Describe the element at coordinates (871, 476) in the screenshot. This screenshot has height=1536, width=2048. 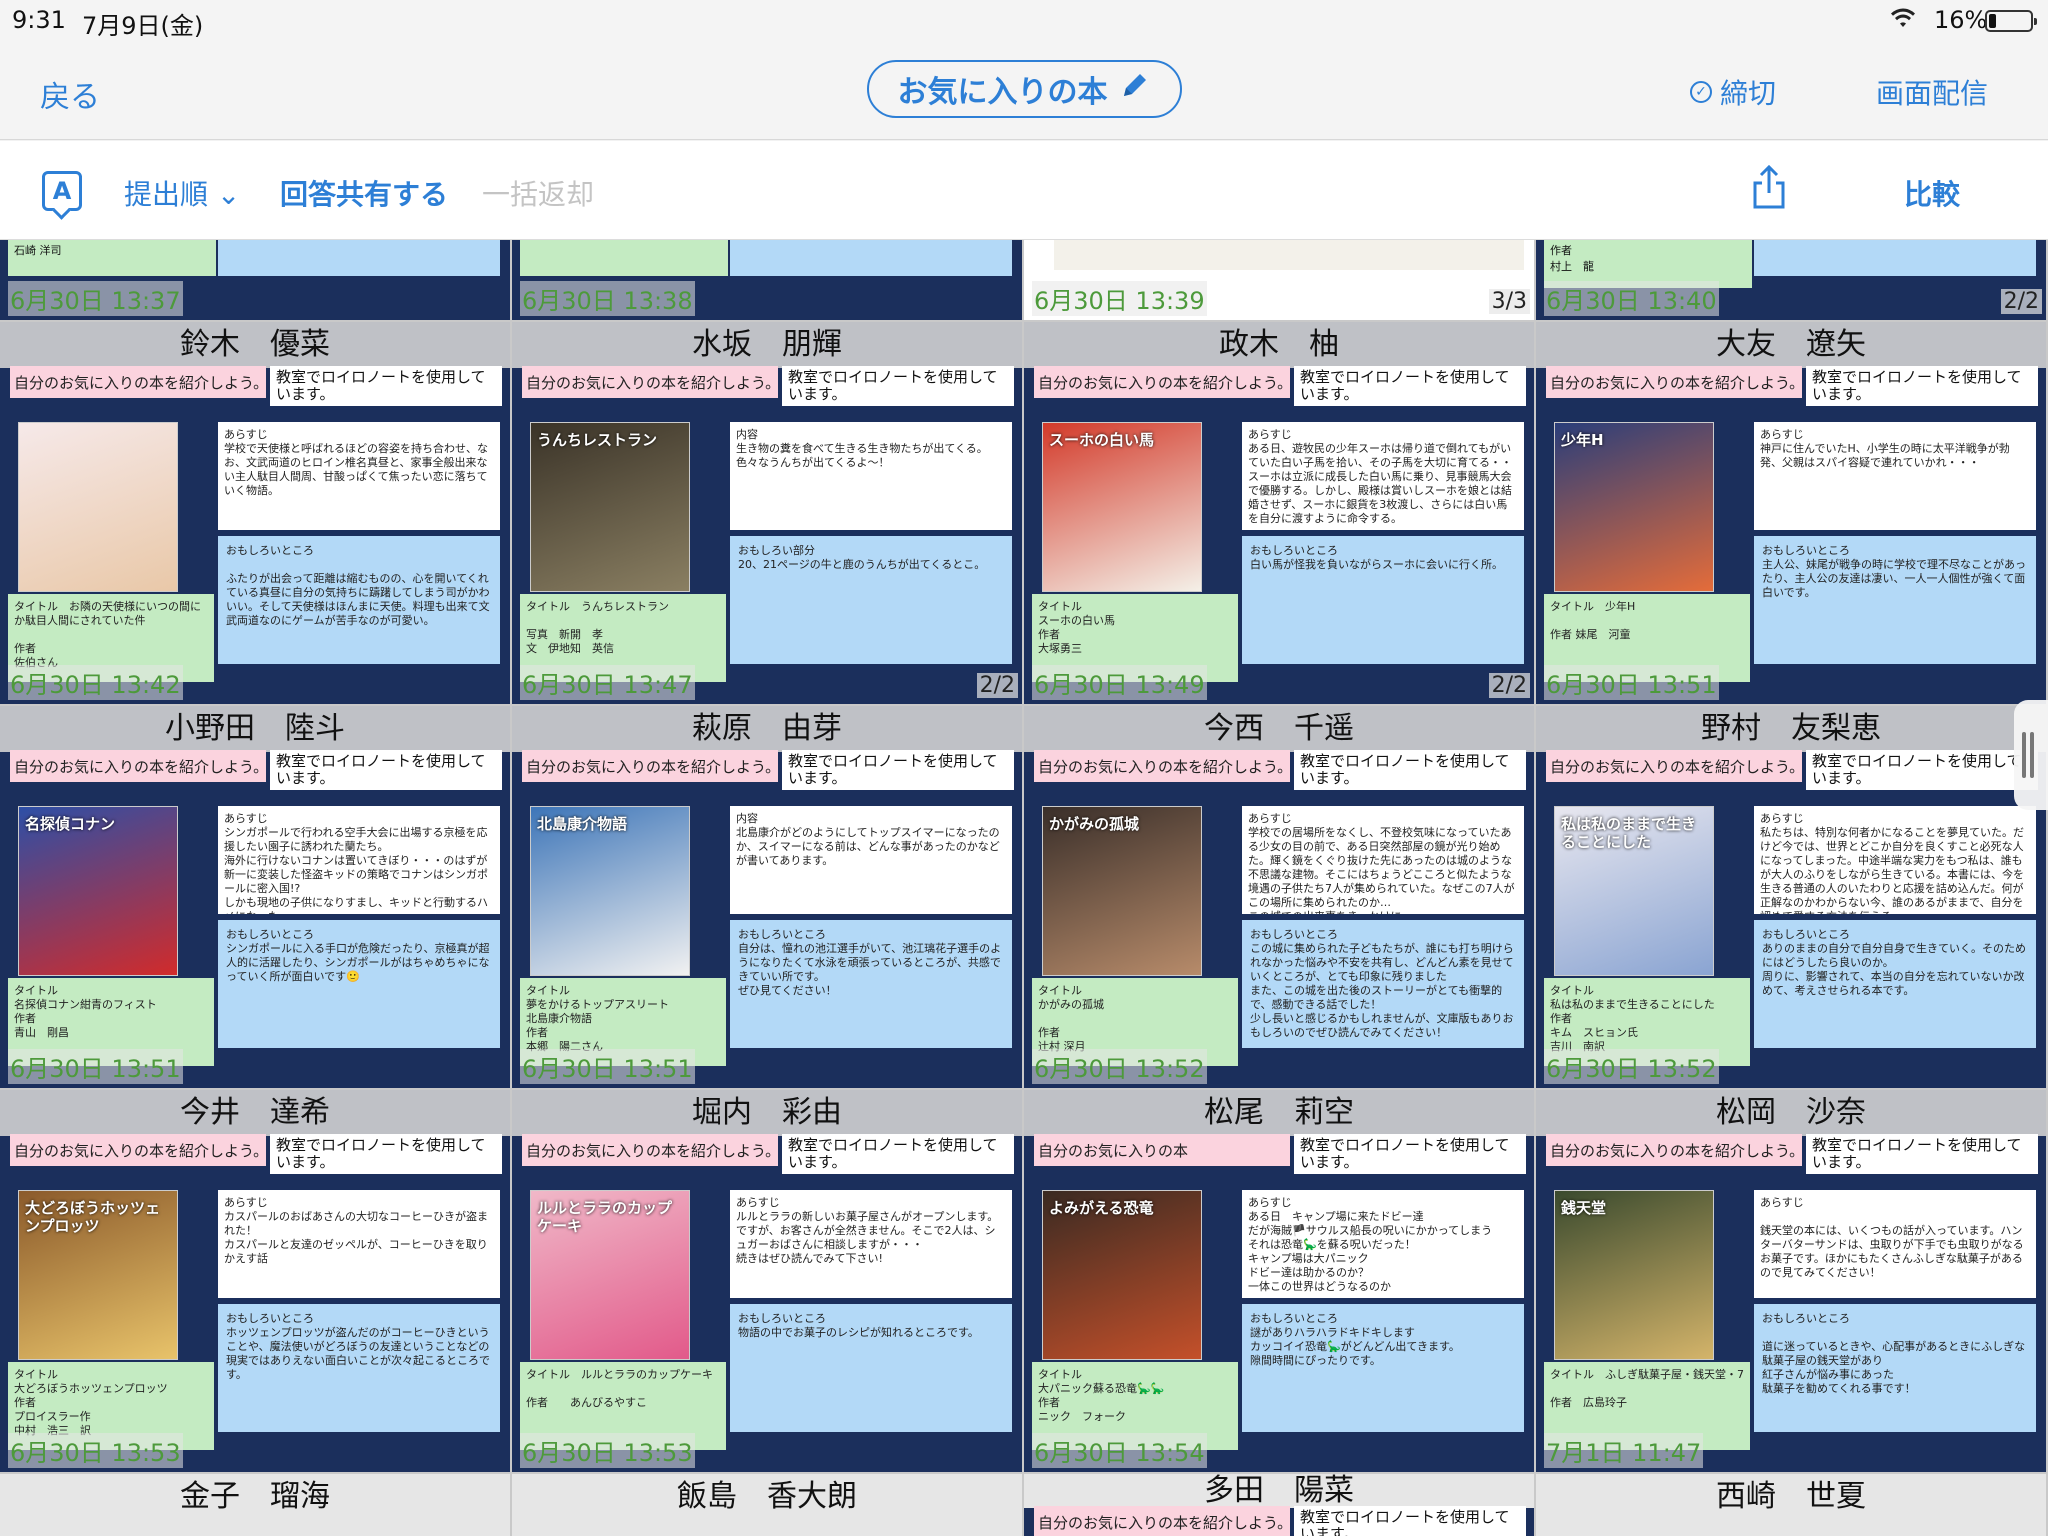
I see `synopsis-card: 内容 生き物の糞を食べて生きる生き物たちが出てくる。色々なうんちが出てくるよ〜！` at that location.